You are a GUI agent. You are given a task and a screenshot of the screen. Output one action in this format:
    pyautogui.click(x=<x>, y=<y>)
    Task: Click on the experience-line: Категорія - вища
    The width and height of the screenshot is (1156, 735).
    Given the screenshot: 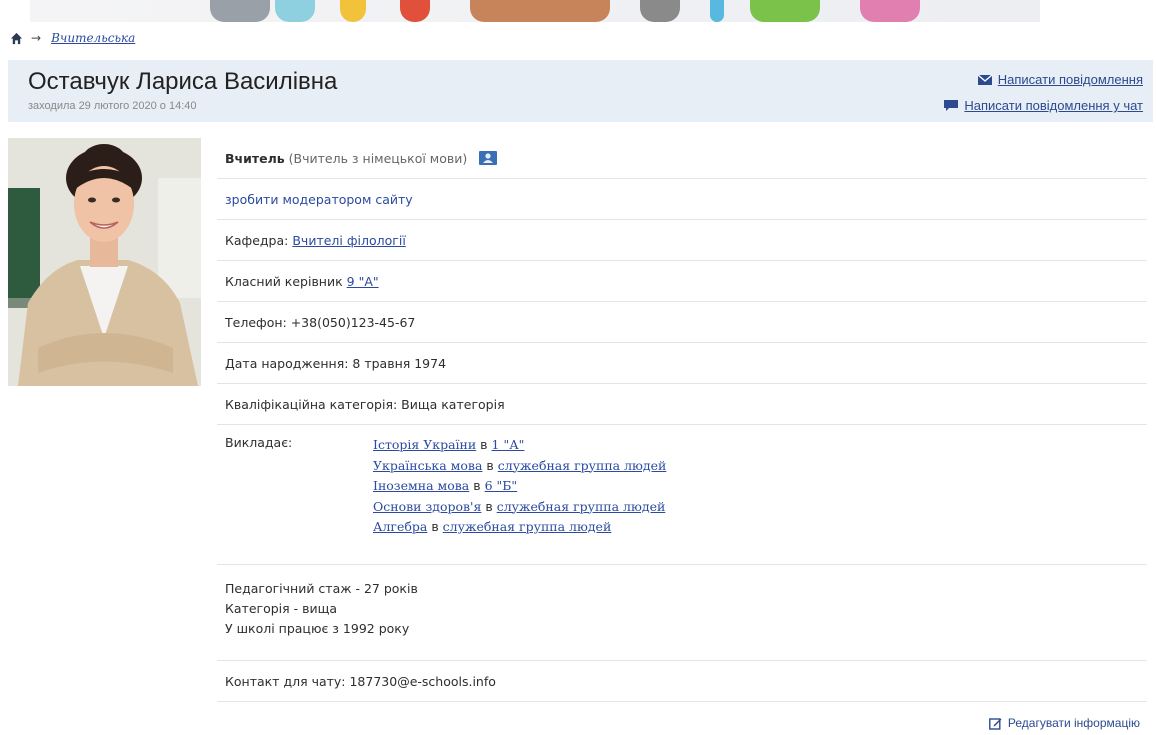 What is the action you would take?
    pyautogui.click(x=281, y=608)
    